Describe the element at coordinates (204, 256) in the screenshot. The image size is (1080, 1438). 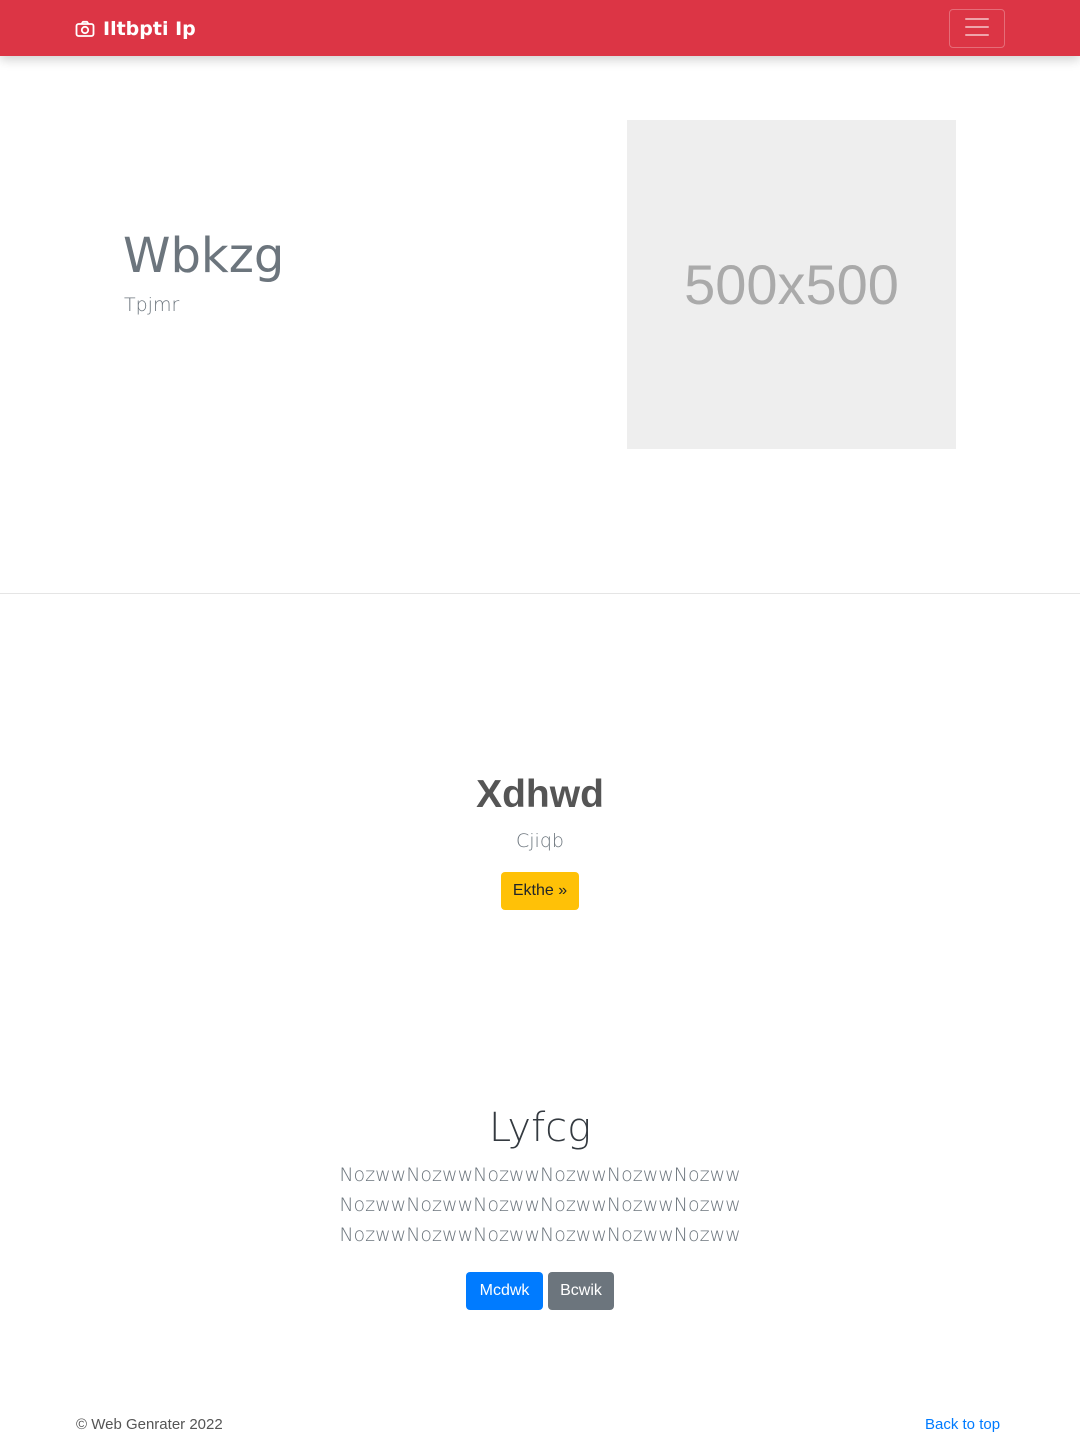
I see `hero-title: Wbkzg` at that location.